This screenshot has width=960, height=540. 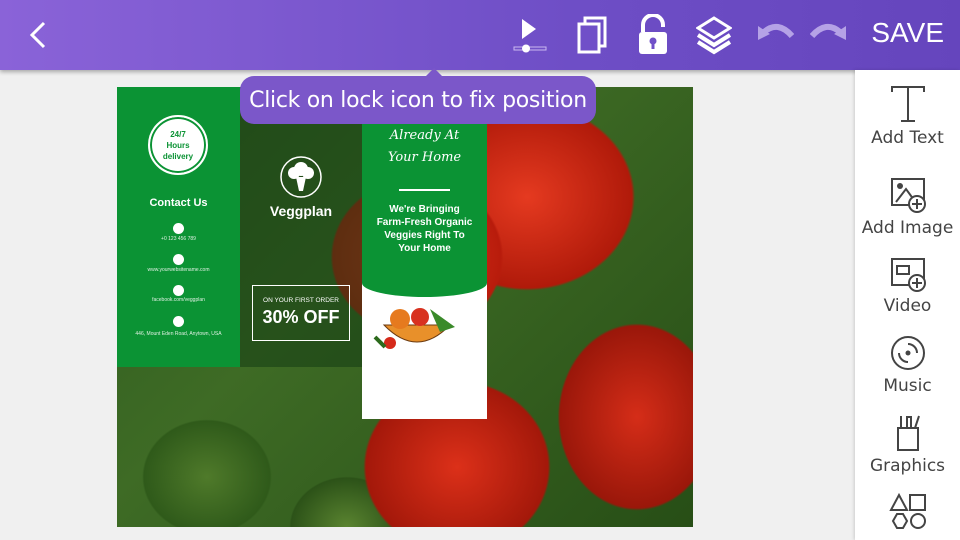 I want to click on sidebar-item-add-image: Add Image, so click(x=907, y=207).